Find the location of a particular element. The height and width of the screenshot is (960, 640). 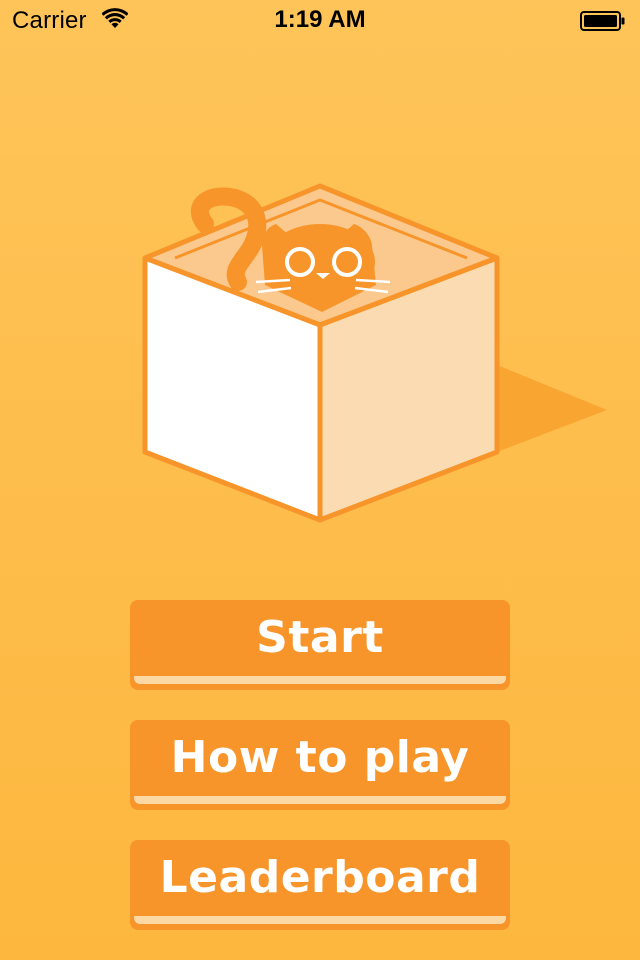

how-to-play-button: How to play is located at coordinates (320, 765).